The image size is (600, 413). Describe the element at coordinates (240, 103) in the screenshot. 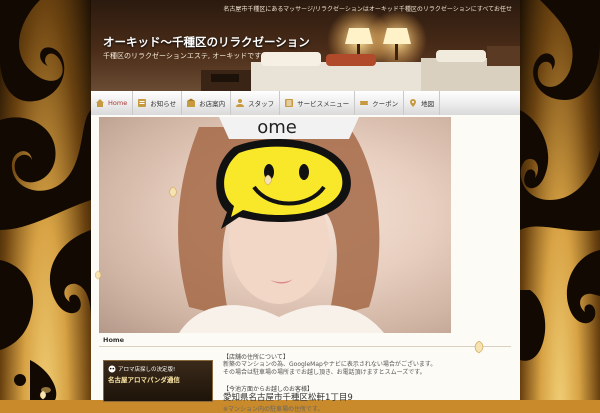

I see `person-icon` at that location.